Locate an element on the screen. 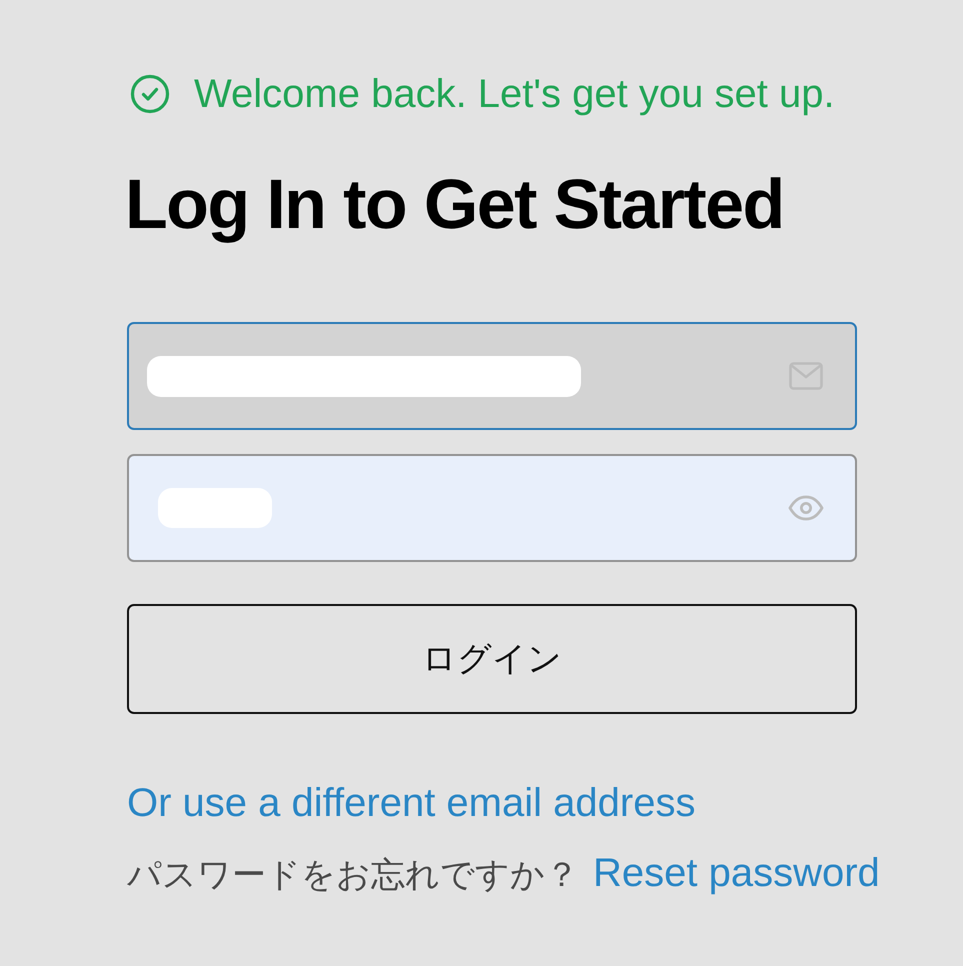 This screenshot has width=963, height=966. password-field is located at coordinates (492, 508).